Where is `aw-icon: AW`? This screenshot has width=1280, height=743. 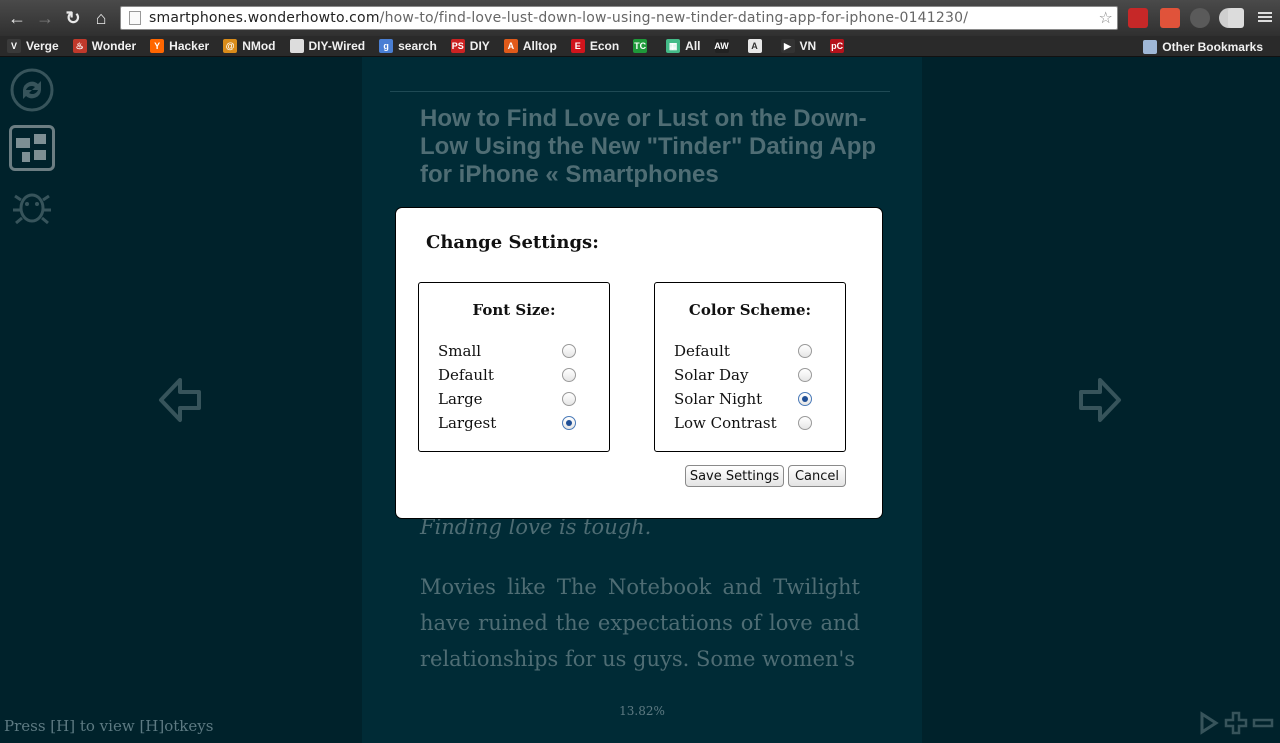
aw-icon: AW is located at coordinates (721, 46).